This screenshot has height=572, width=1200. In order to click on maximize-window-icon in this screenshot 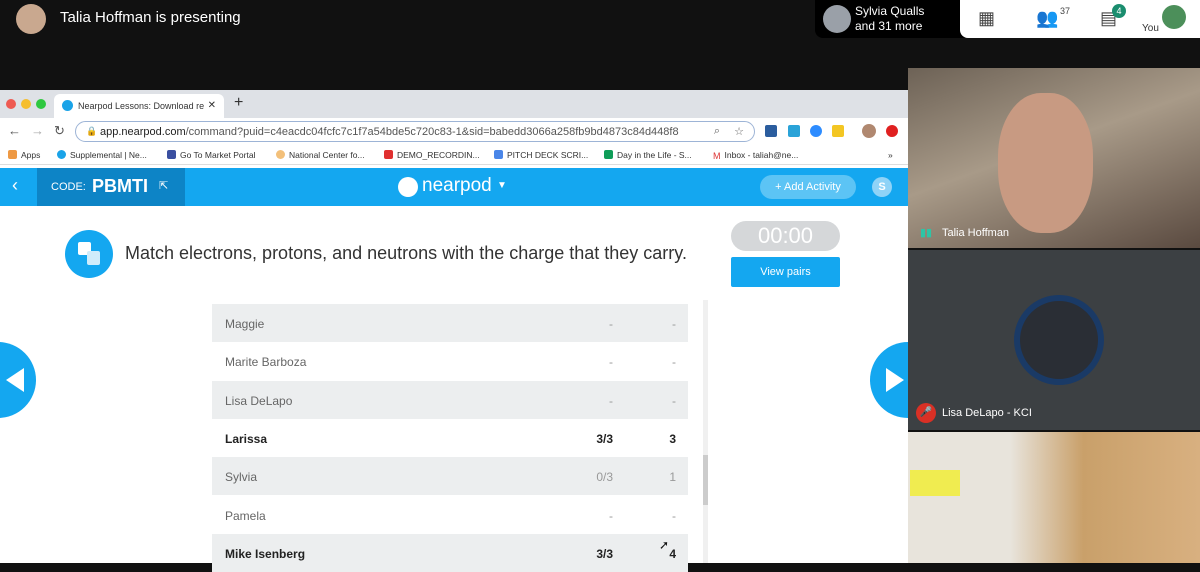, I will do `click(41, 104)`.